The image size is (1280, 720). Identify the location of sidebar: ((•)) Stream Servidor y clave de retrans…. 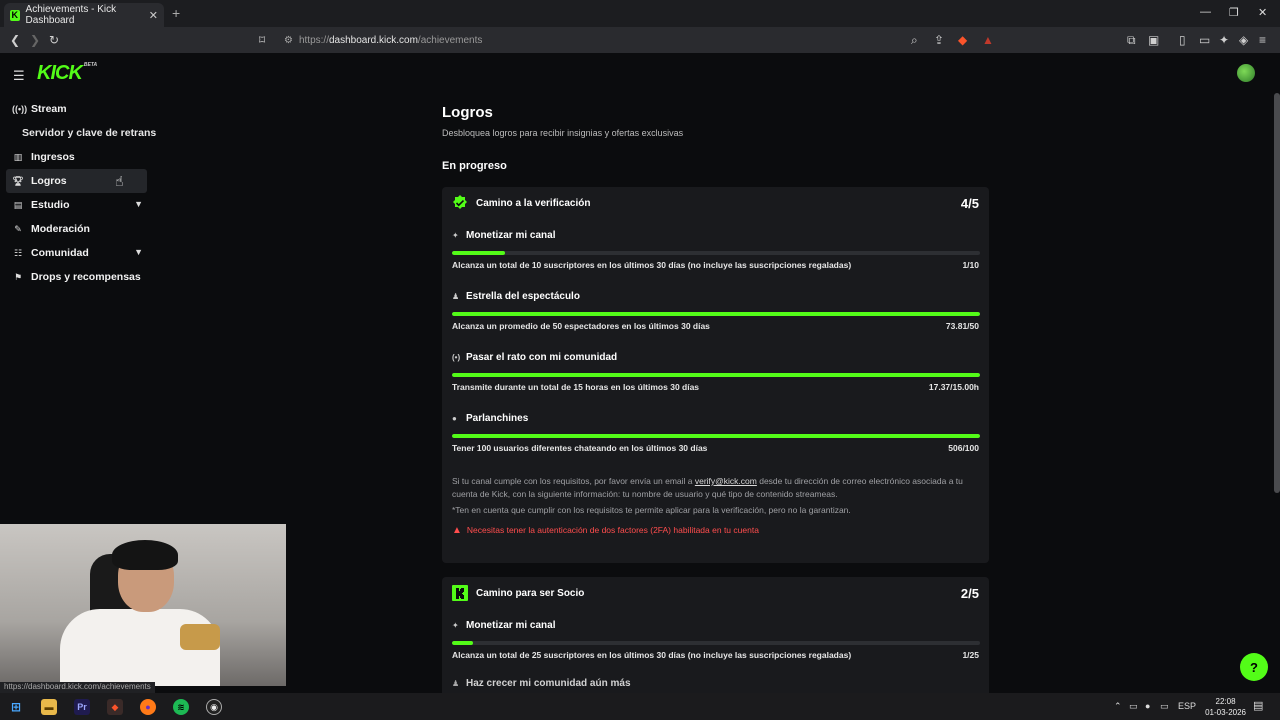
(81, 193).